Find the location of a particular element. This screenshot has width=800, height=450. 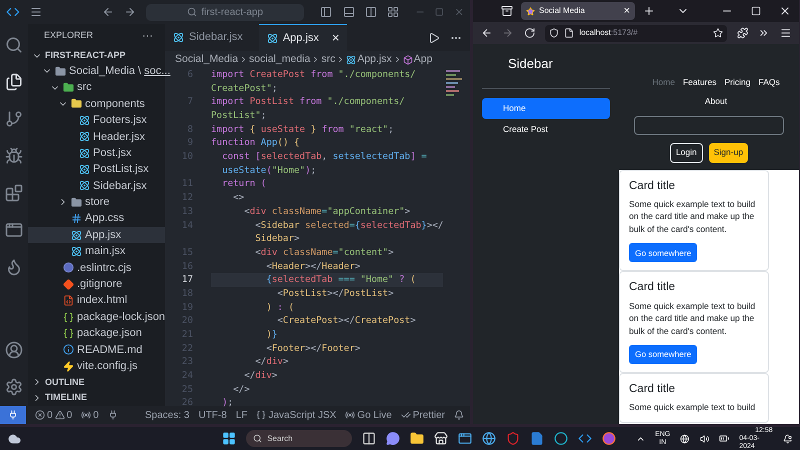

project-header: FIRST-REACT-APP is located at coordinates (96, 55).